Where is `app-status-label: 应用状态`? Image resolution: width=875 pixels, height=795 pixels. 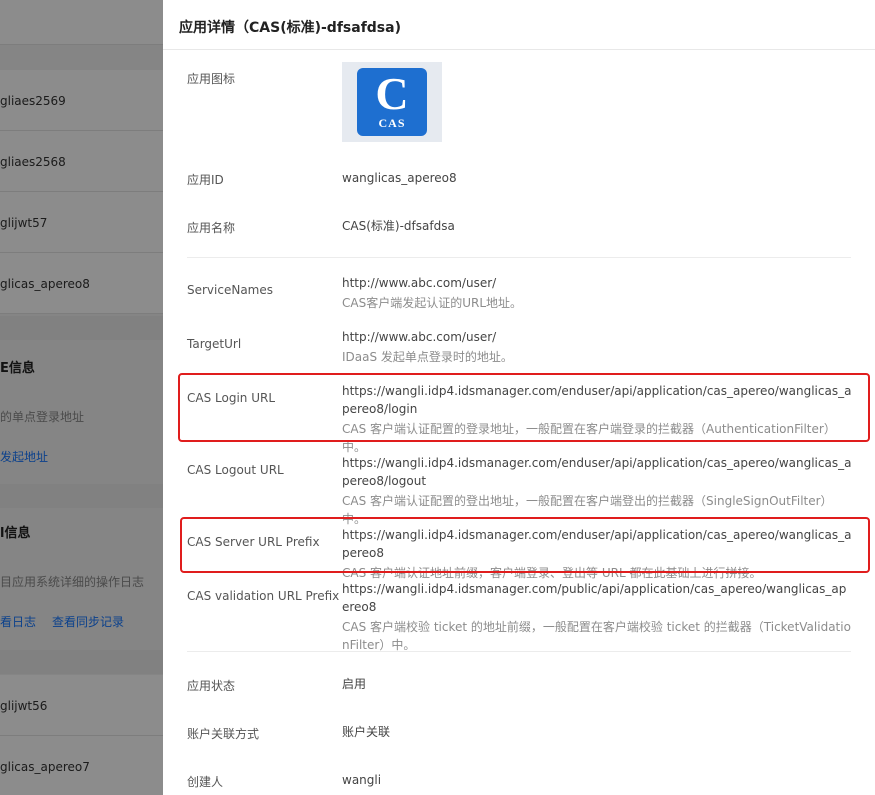
app-status-label: 应用状态 is located at coordinates (211, 686).